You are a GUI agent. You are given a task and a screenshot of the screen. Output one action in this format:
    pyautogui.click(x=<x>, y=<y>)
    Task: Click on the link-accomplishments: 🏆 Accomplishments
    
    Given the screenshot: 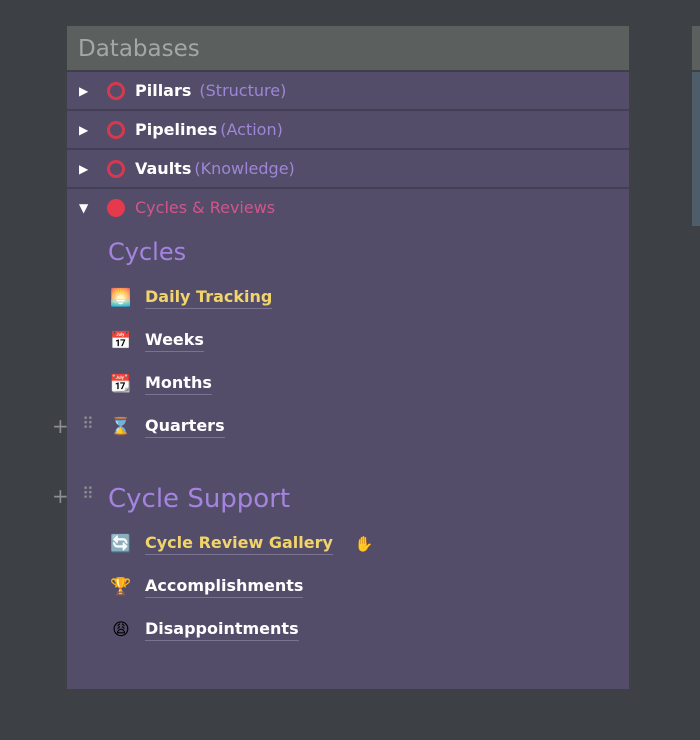 What is the action you would take?
    pyautogui.click(x=206, y=587)
    